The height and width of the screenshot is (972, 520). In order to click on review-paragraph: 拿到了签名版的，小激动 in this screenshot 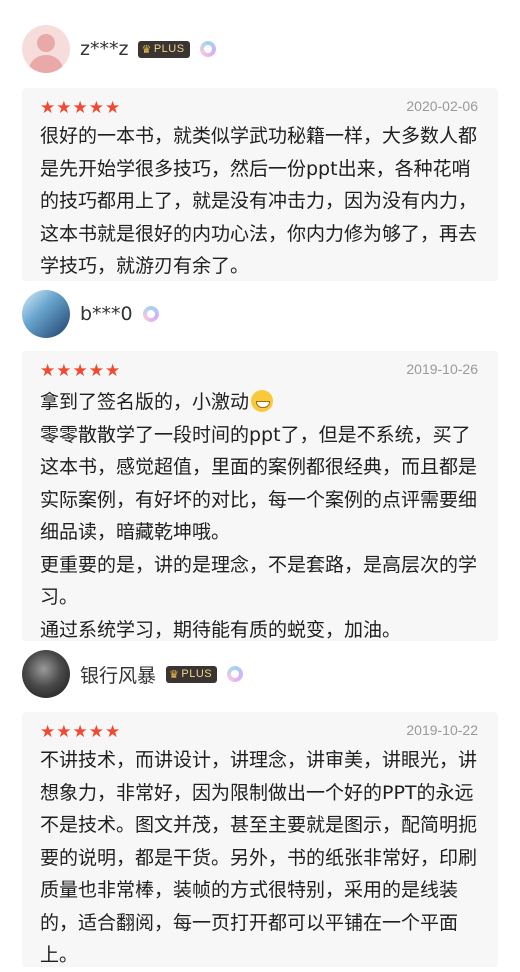, I will do `click(145, 402)`.